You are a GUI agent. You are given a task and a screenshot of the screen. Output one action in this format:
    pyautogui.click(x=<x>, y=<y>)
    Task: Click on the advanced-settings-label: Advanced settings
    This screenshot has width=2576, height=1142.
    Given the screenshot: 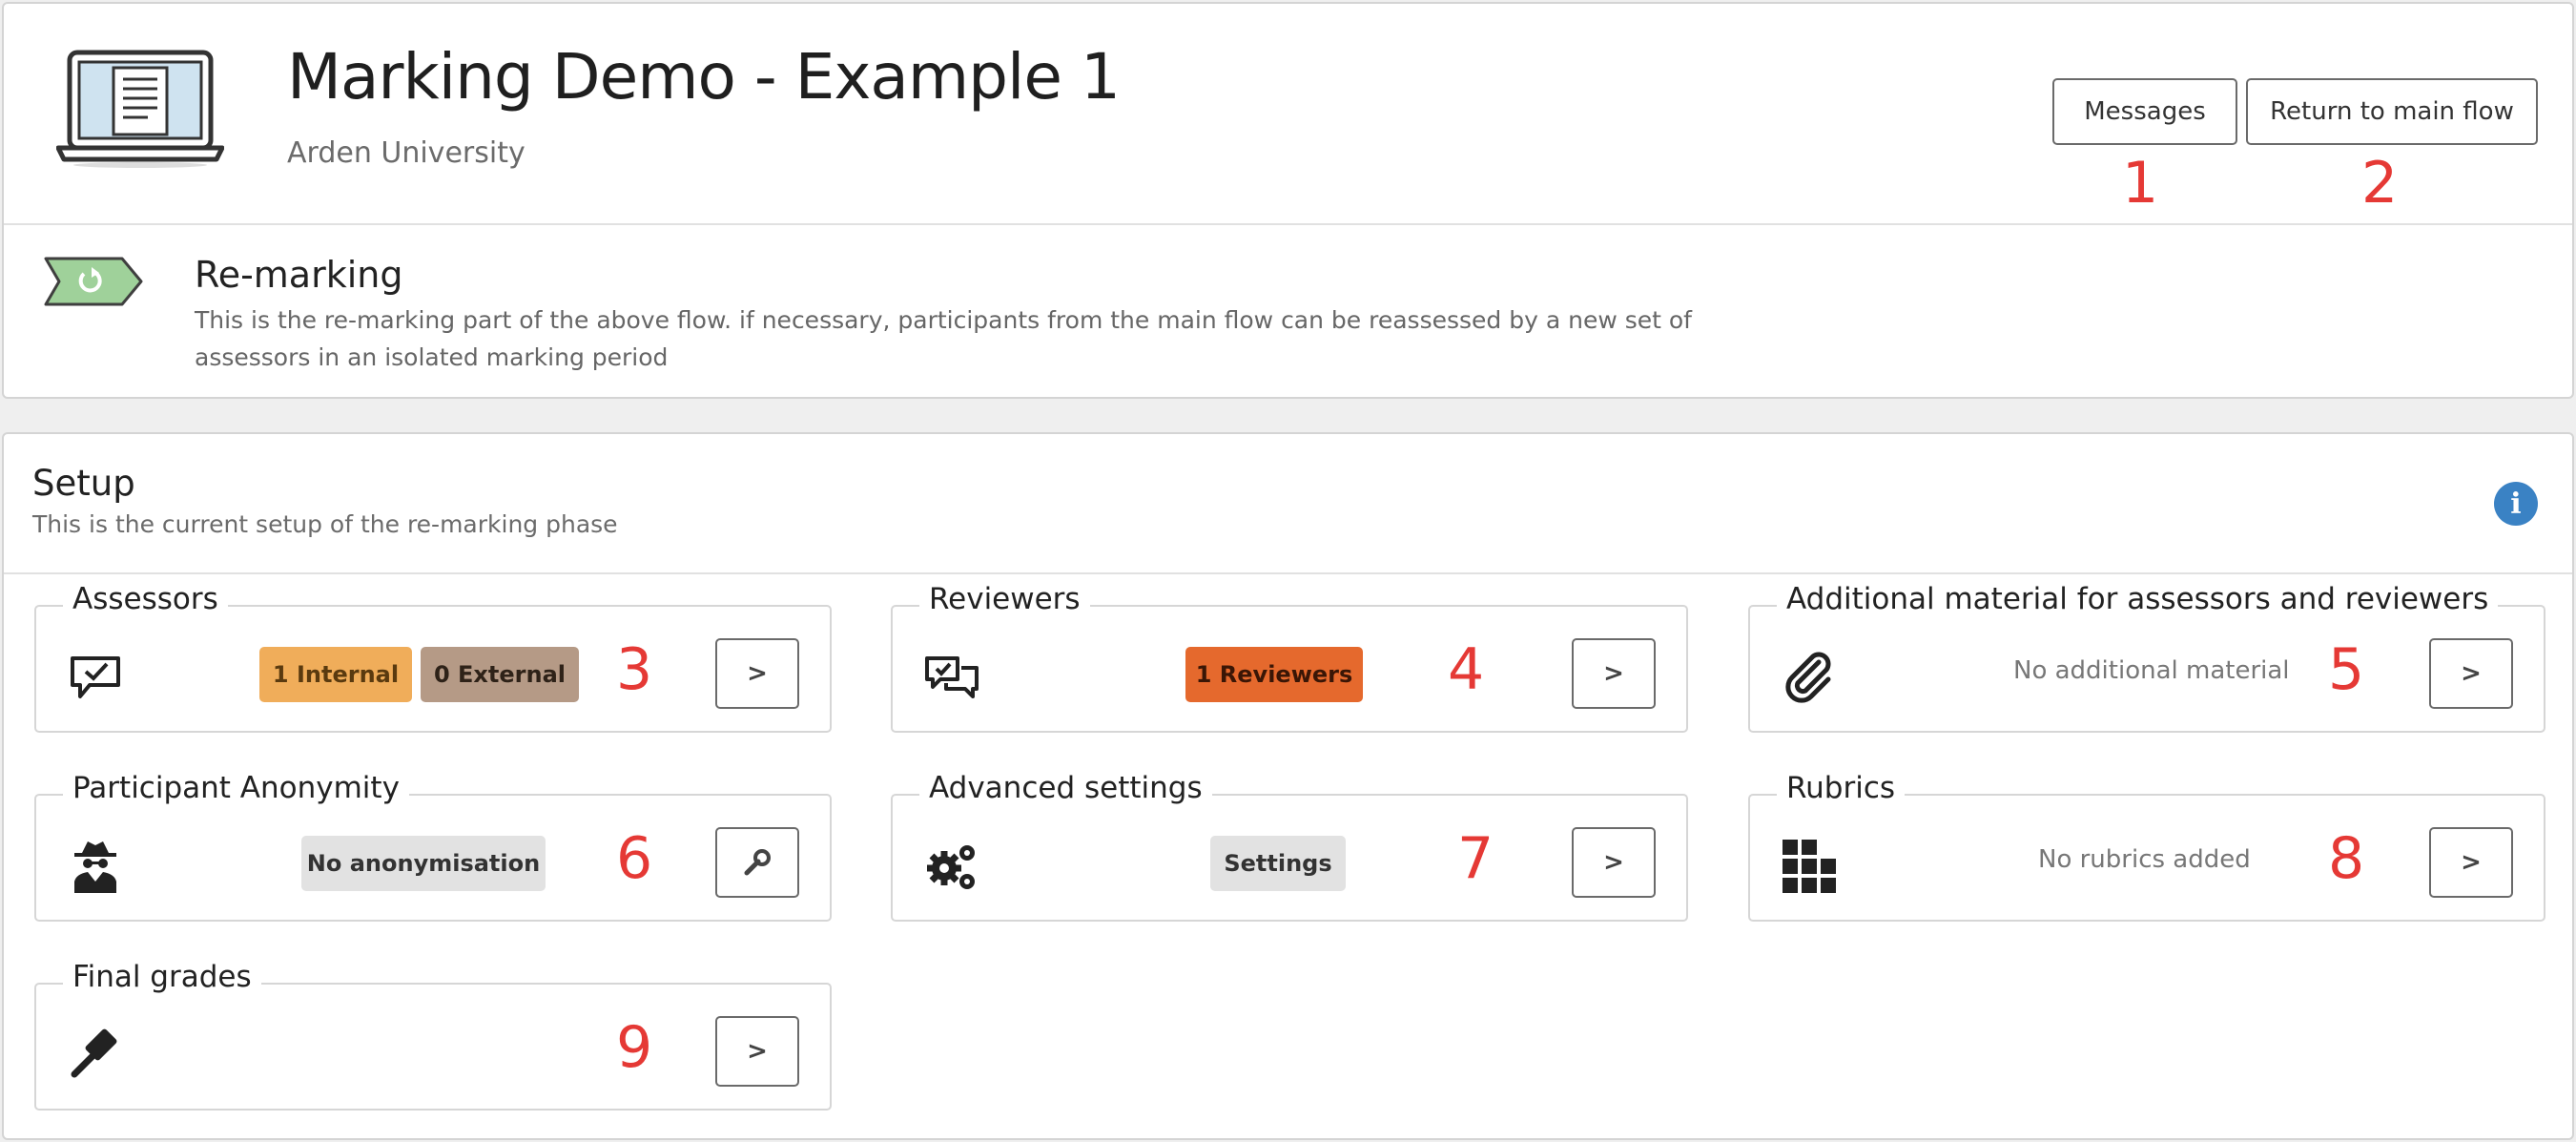 What is the action you would take?
    pyautogui.click(x=1065, y=788)
    